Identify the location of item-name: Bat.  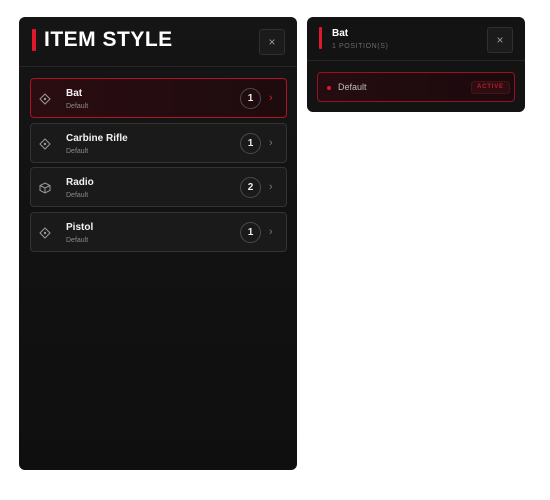
(74, 93).